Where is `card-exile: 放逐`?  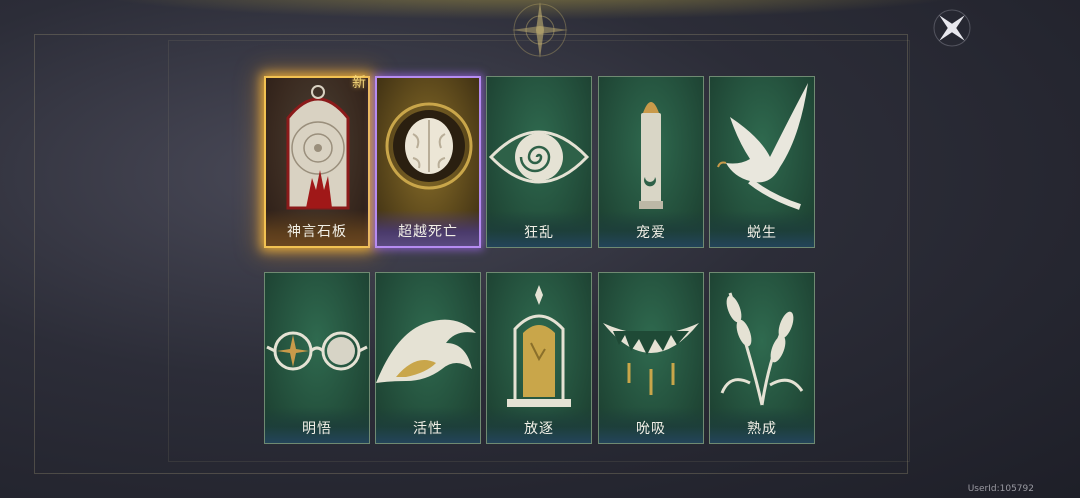 card-exile: 放逐 is located at coordinates (539, 358).